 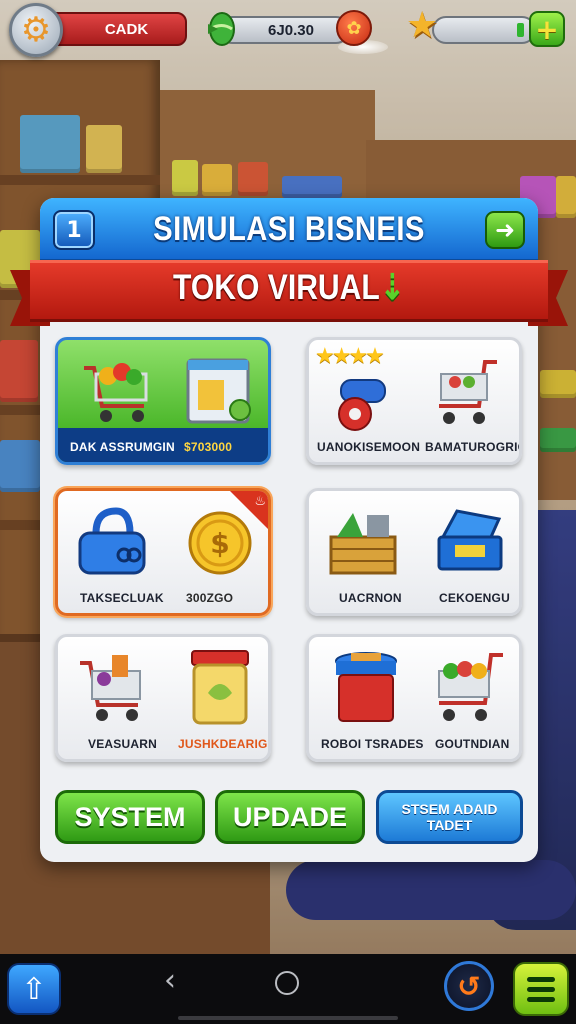 I want to click on gold-coin-icon: $, so click(x=218, y=545).